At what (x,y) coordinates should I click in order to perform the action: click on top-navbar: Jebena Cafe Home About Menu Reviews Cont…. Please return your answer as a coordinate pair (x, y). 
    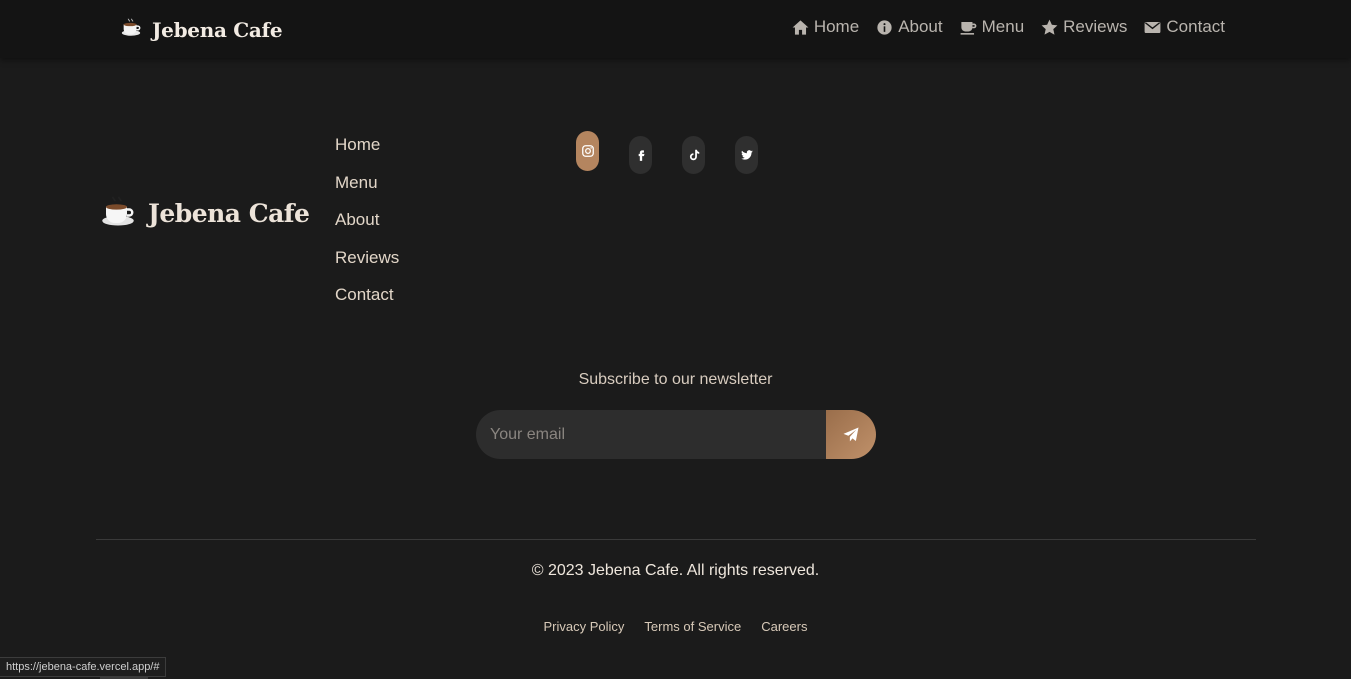
    Looking at the image, I should click on (675, 29).